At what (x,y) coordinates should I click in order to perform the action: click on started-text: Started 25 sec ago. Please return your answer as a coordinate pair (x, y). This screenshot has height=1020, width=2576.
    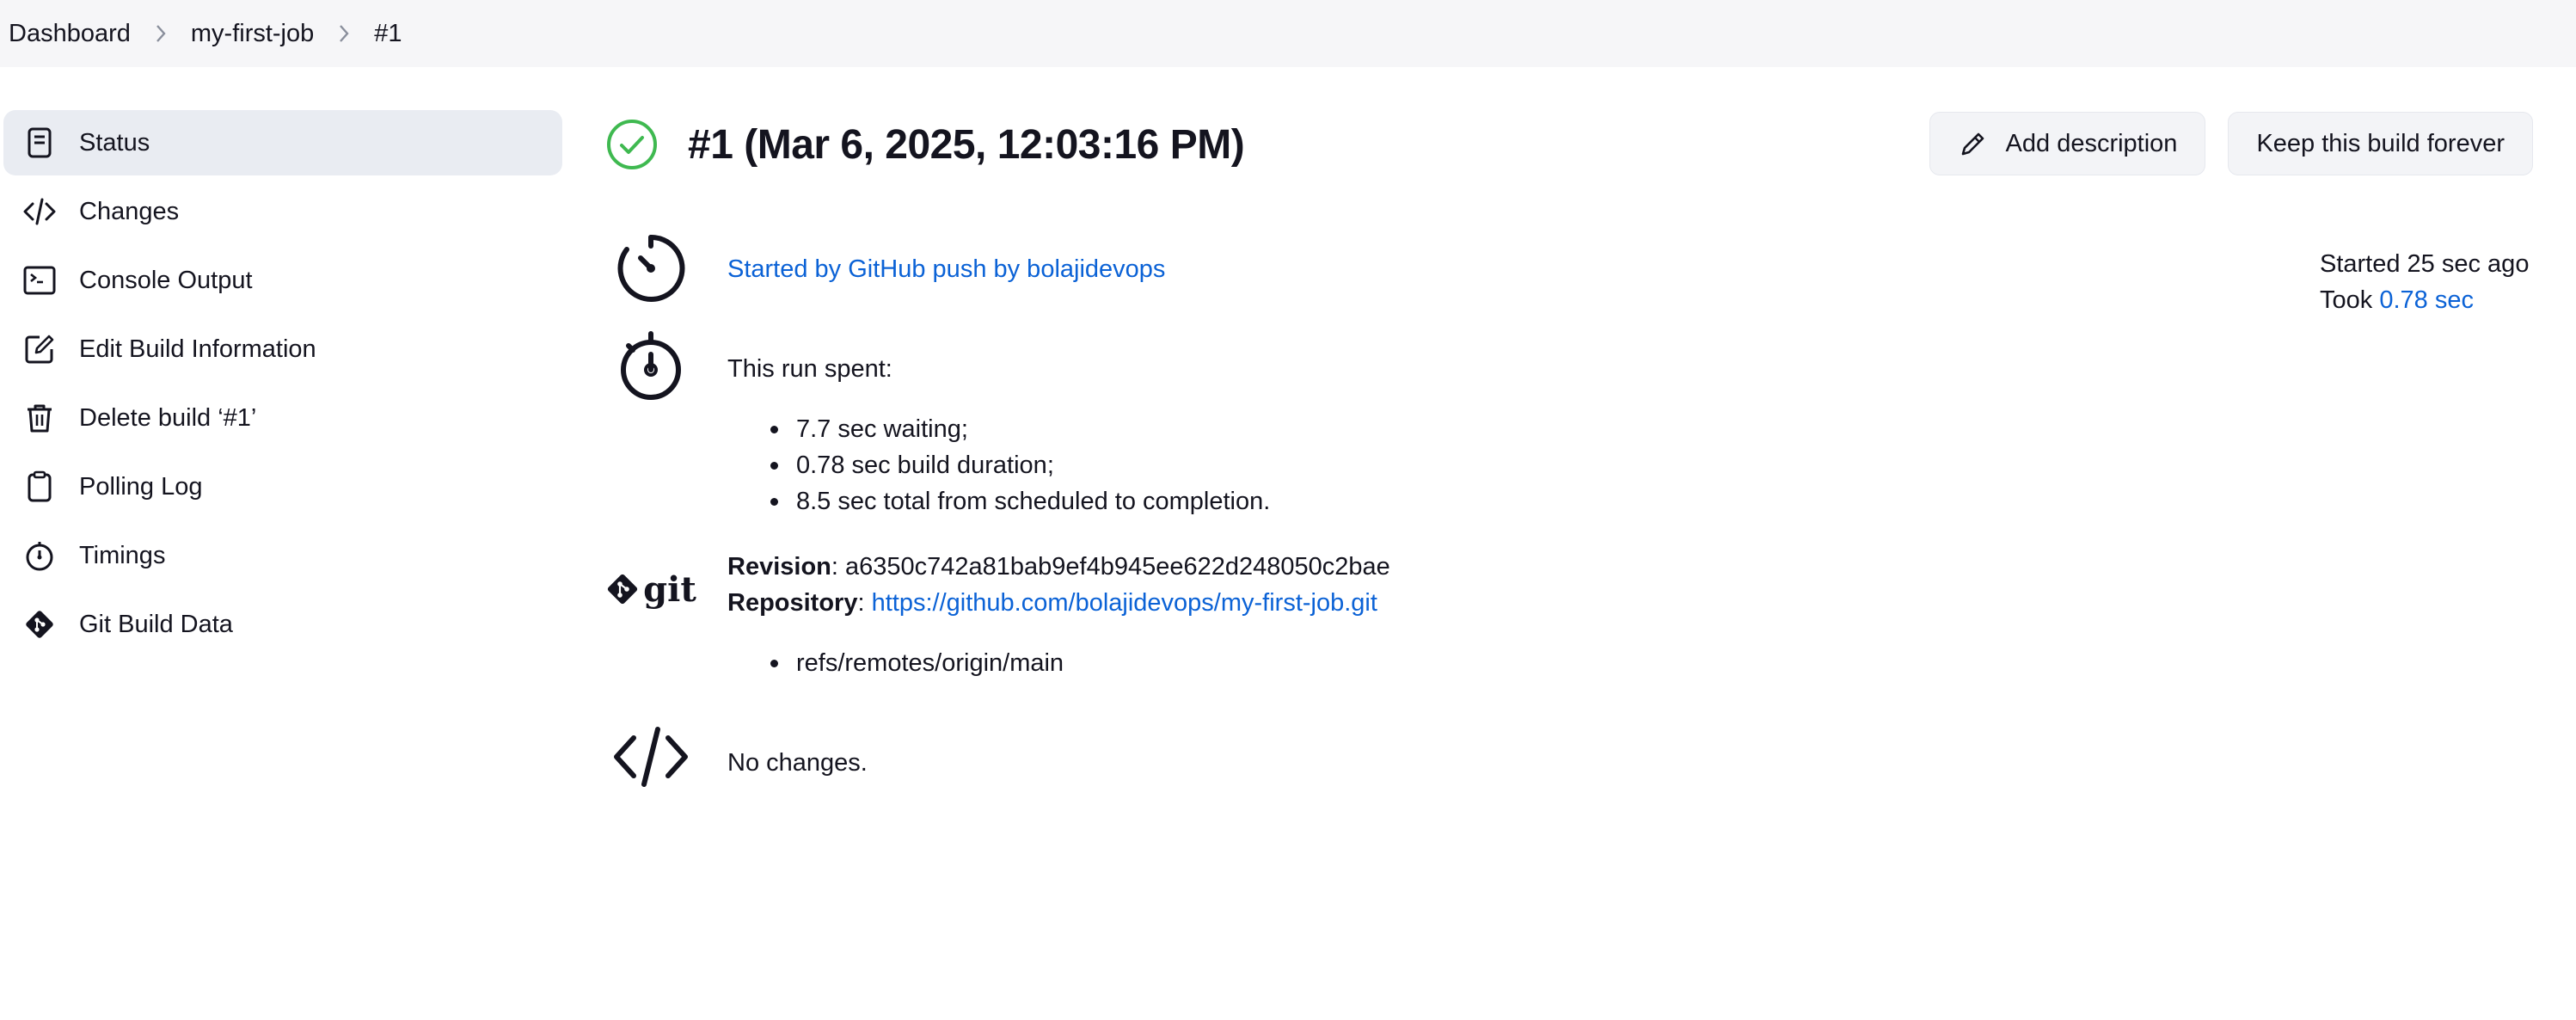
    Looking at the image, I should click on (2425, 264).